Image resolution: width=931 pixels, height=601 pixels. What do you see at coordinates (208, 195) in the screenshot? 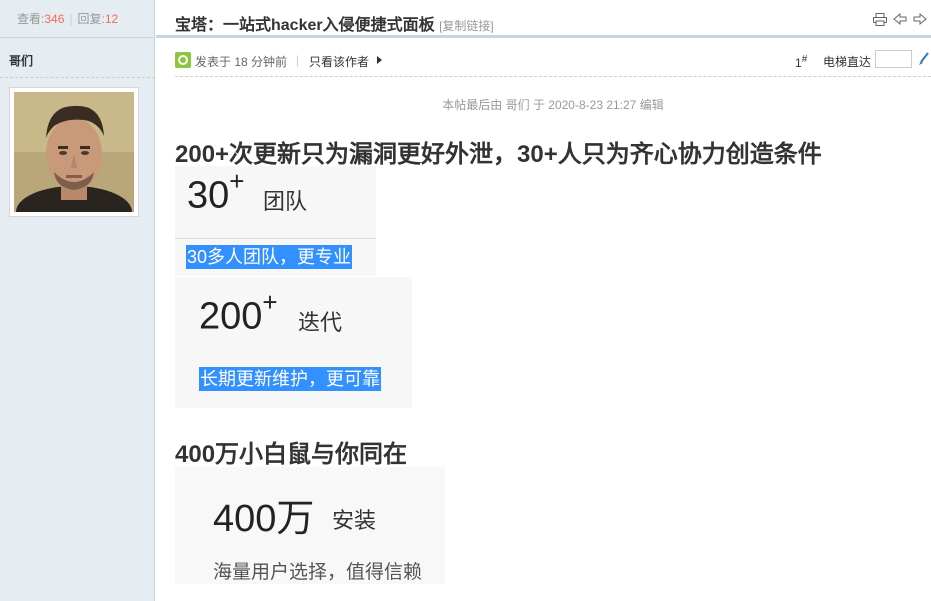
I see `team-number-value: 30` at bounding box center [208, 195].